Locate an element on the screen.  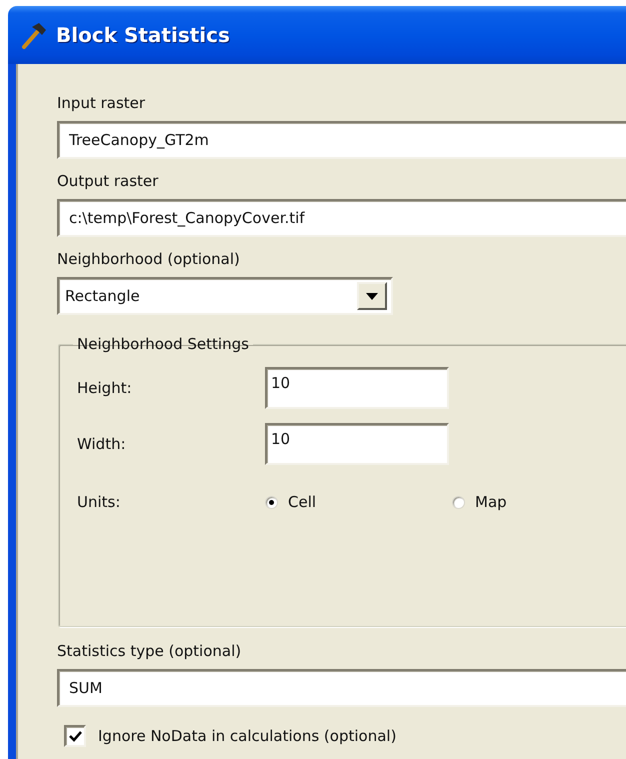
dropdown: Rectangle is located at coordinates (225, 296).